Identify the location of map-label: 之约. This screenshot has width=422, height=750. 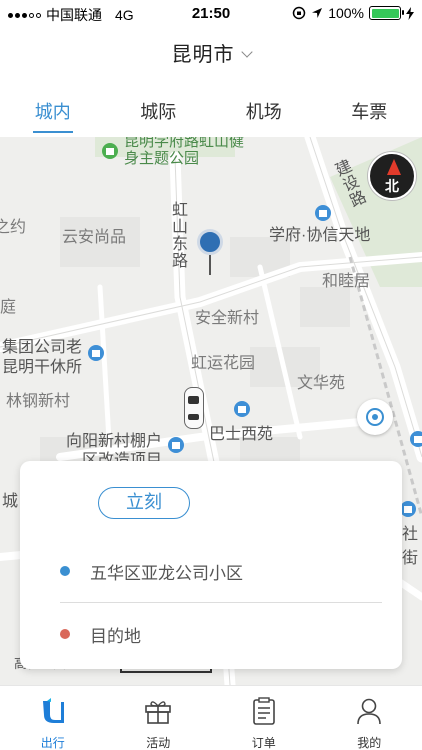
(13, 227).